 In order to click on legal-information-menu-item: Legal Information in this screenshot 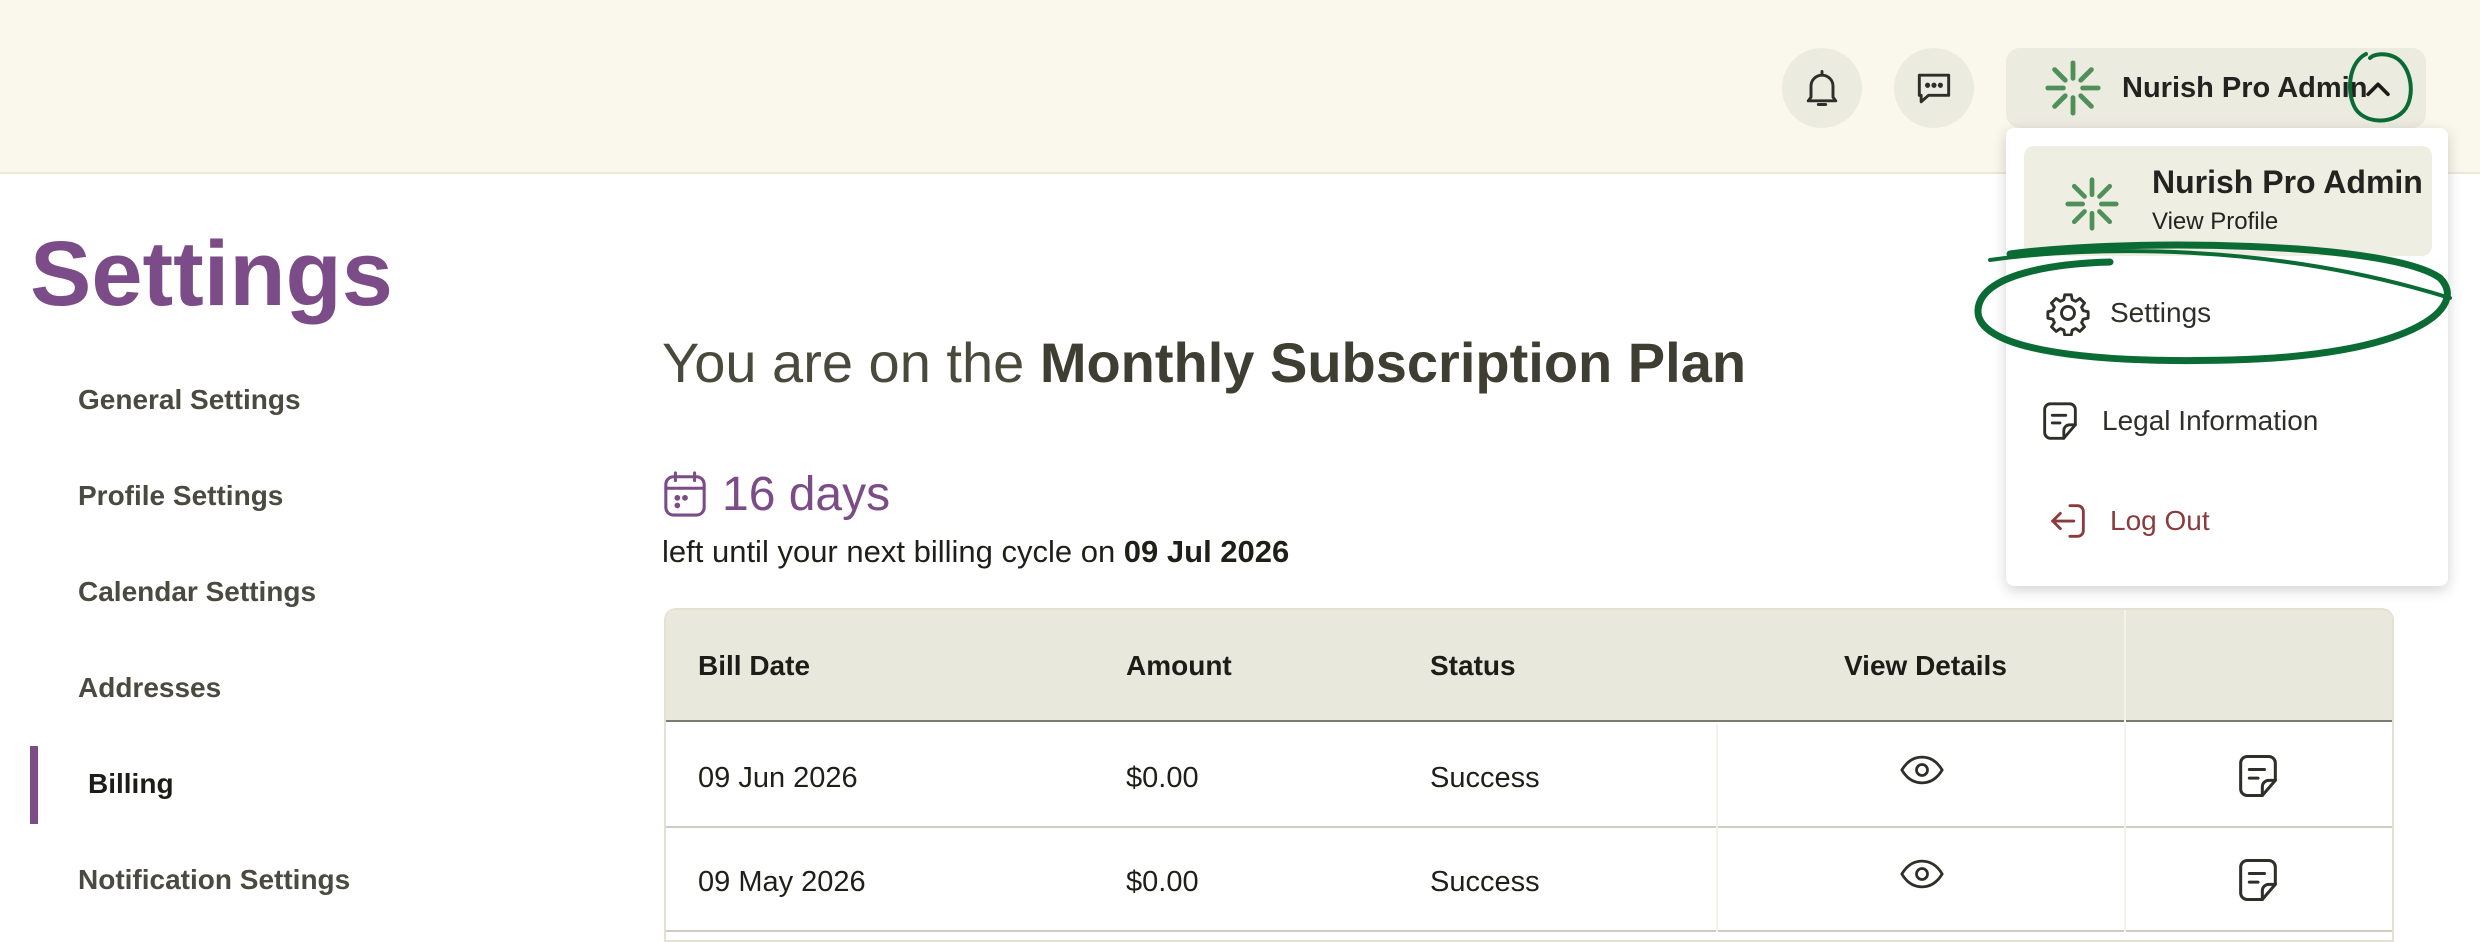, I will do `click(2227, 421)`.